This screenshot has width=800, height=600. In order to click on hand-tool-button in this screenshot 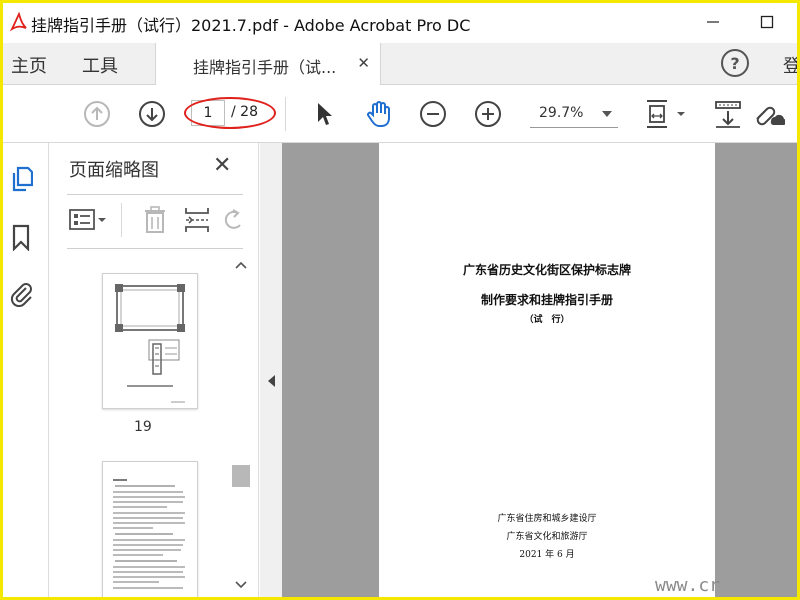, I will do `click(379, 114)`.